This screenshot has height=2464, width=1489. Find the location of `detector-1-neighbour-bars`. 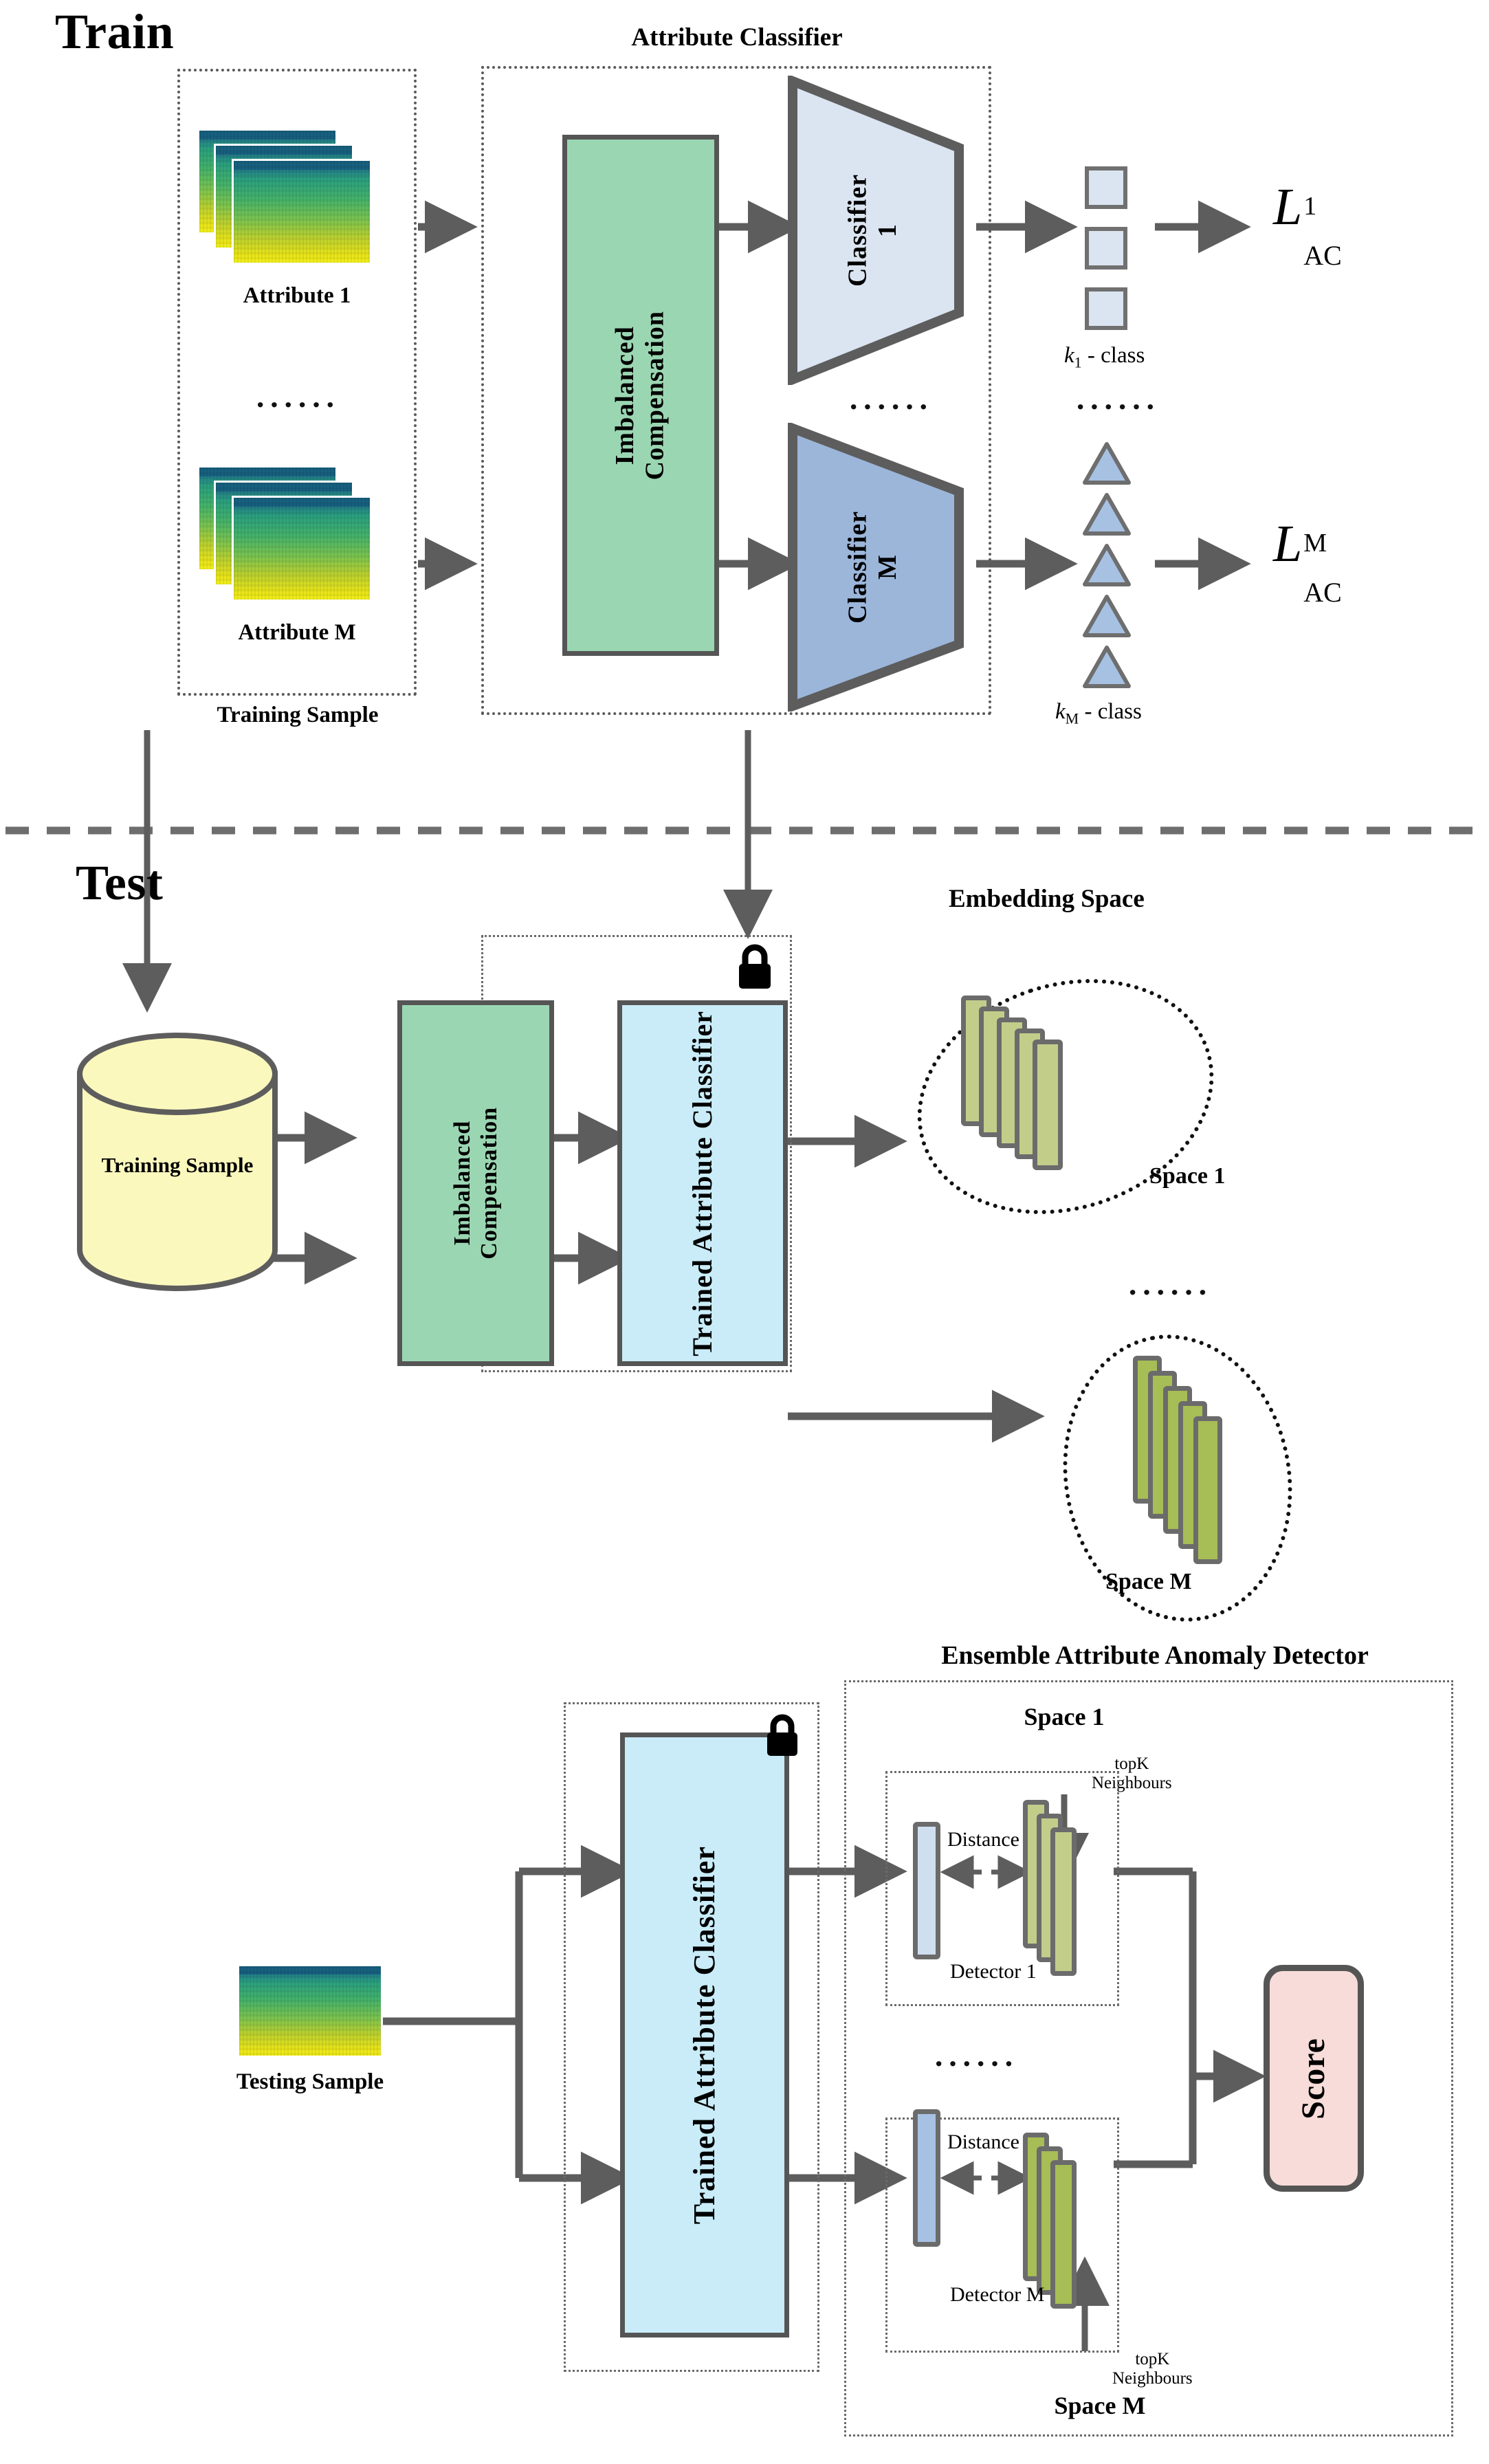

detector-1-neighbour-bars is located at coordinates (1071, 1903).